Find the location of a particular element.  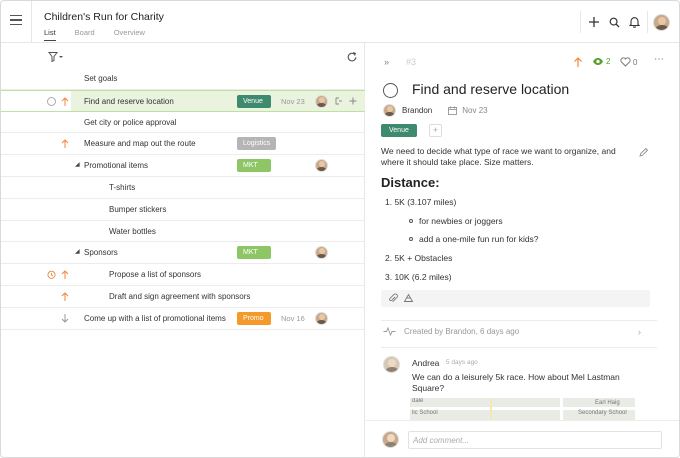

task-title: T-shirts is located at coordinates (122, 187).